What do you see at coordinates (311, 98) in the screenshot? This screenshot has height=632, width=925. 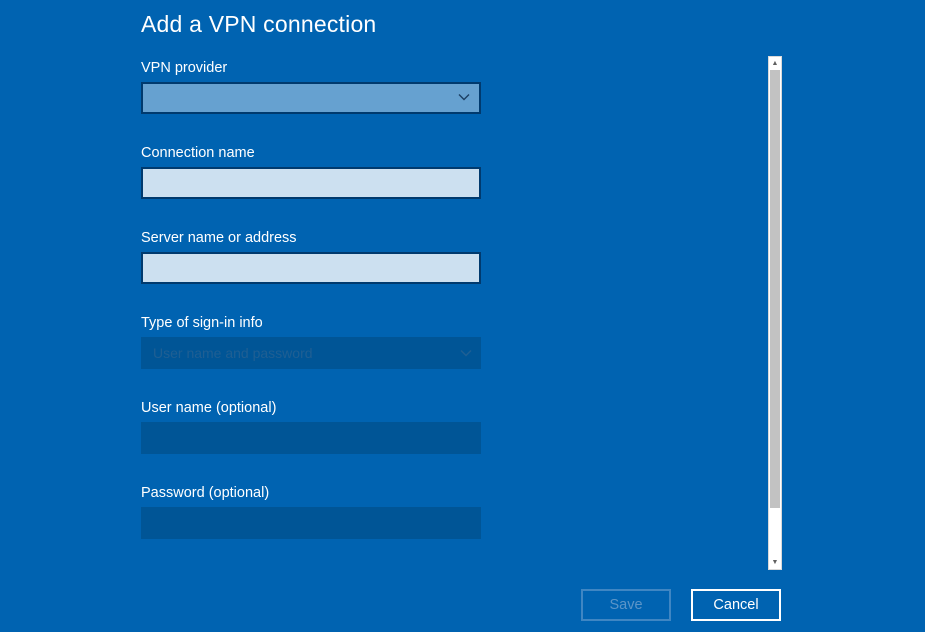 I see `vpn-provider-dropdown` at bounding box center [311, 98].